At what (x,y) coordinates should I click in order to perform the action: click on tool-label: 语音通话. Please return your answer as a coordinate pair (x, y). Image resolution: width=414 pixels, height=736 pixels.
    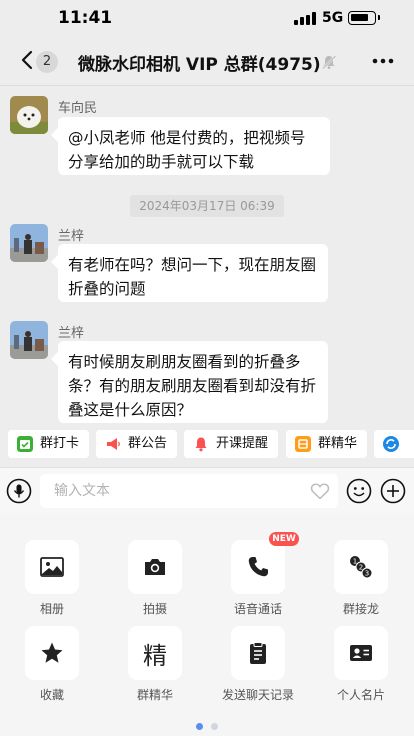
    Looking at the image, I should click on (257, 609).